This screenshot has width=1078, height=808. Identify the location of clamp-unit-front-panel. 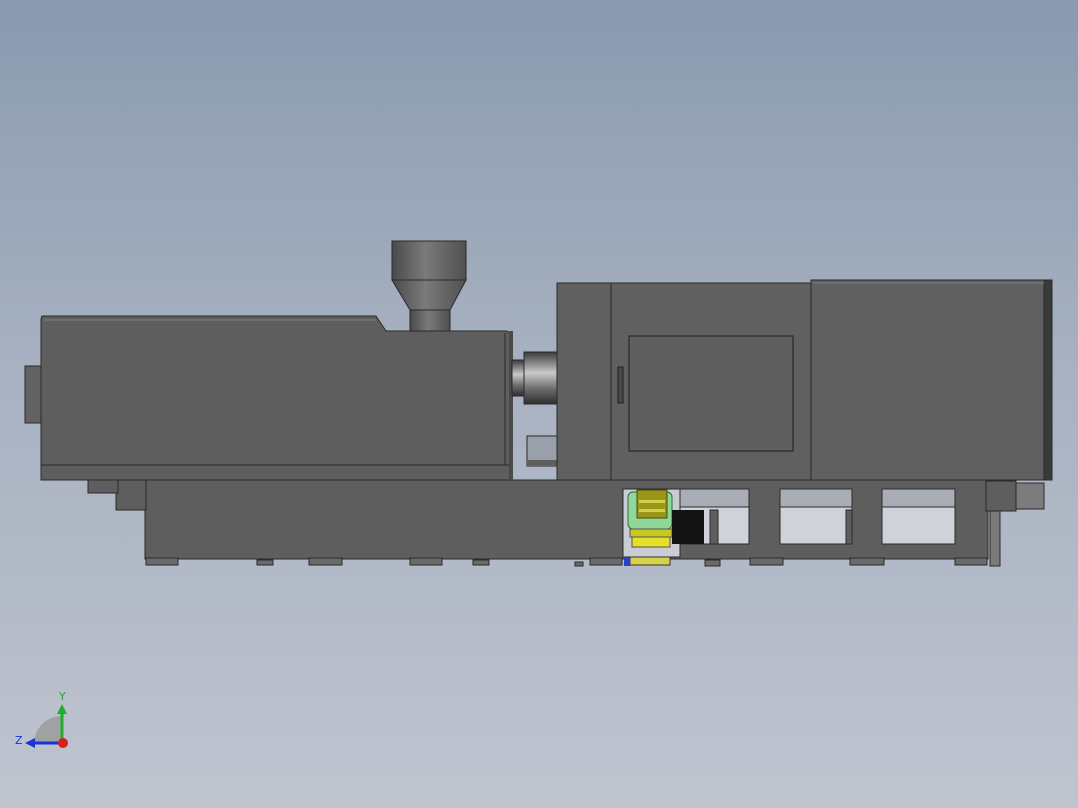
(684, 381).